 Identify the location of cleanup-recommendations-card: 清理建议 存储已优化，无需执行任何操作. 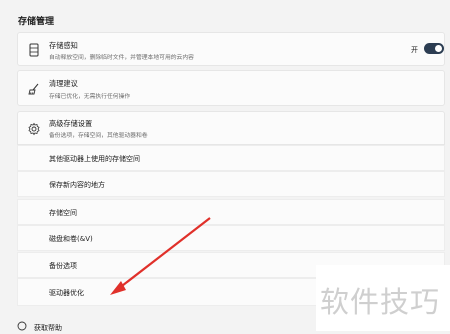
(231, 88).